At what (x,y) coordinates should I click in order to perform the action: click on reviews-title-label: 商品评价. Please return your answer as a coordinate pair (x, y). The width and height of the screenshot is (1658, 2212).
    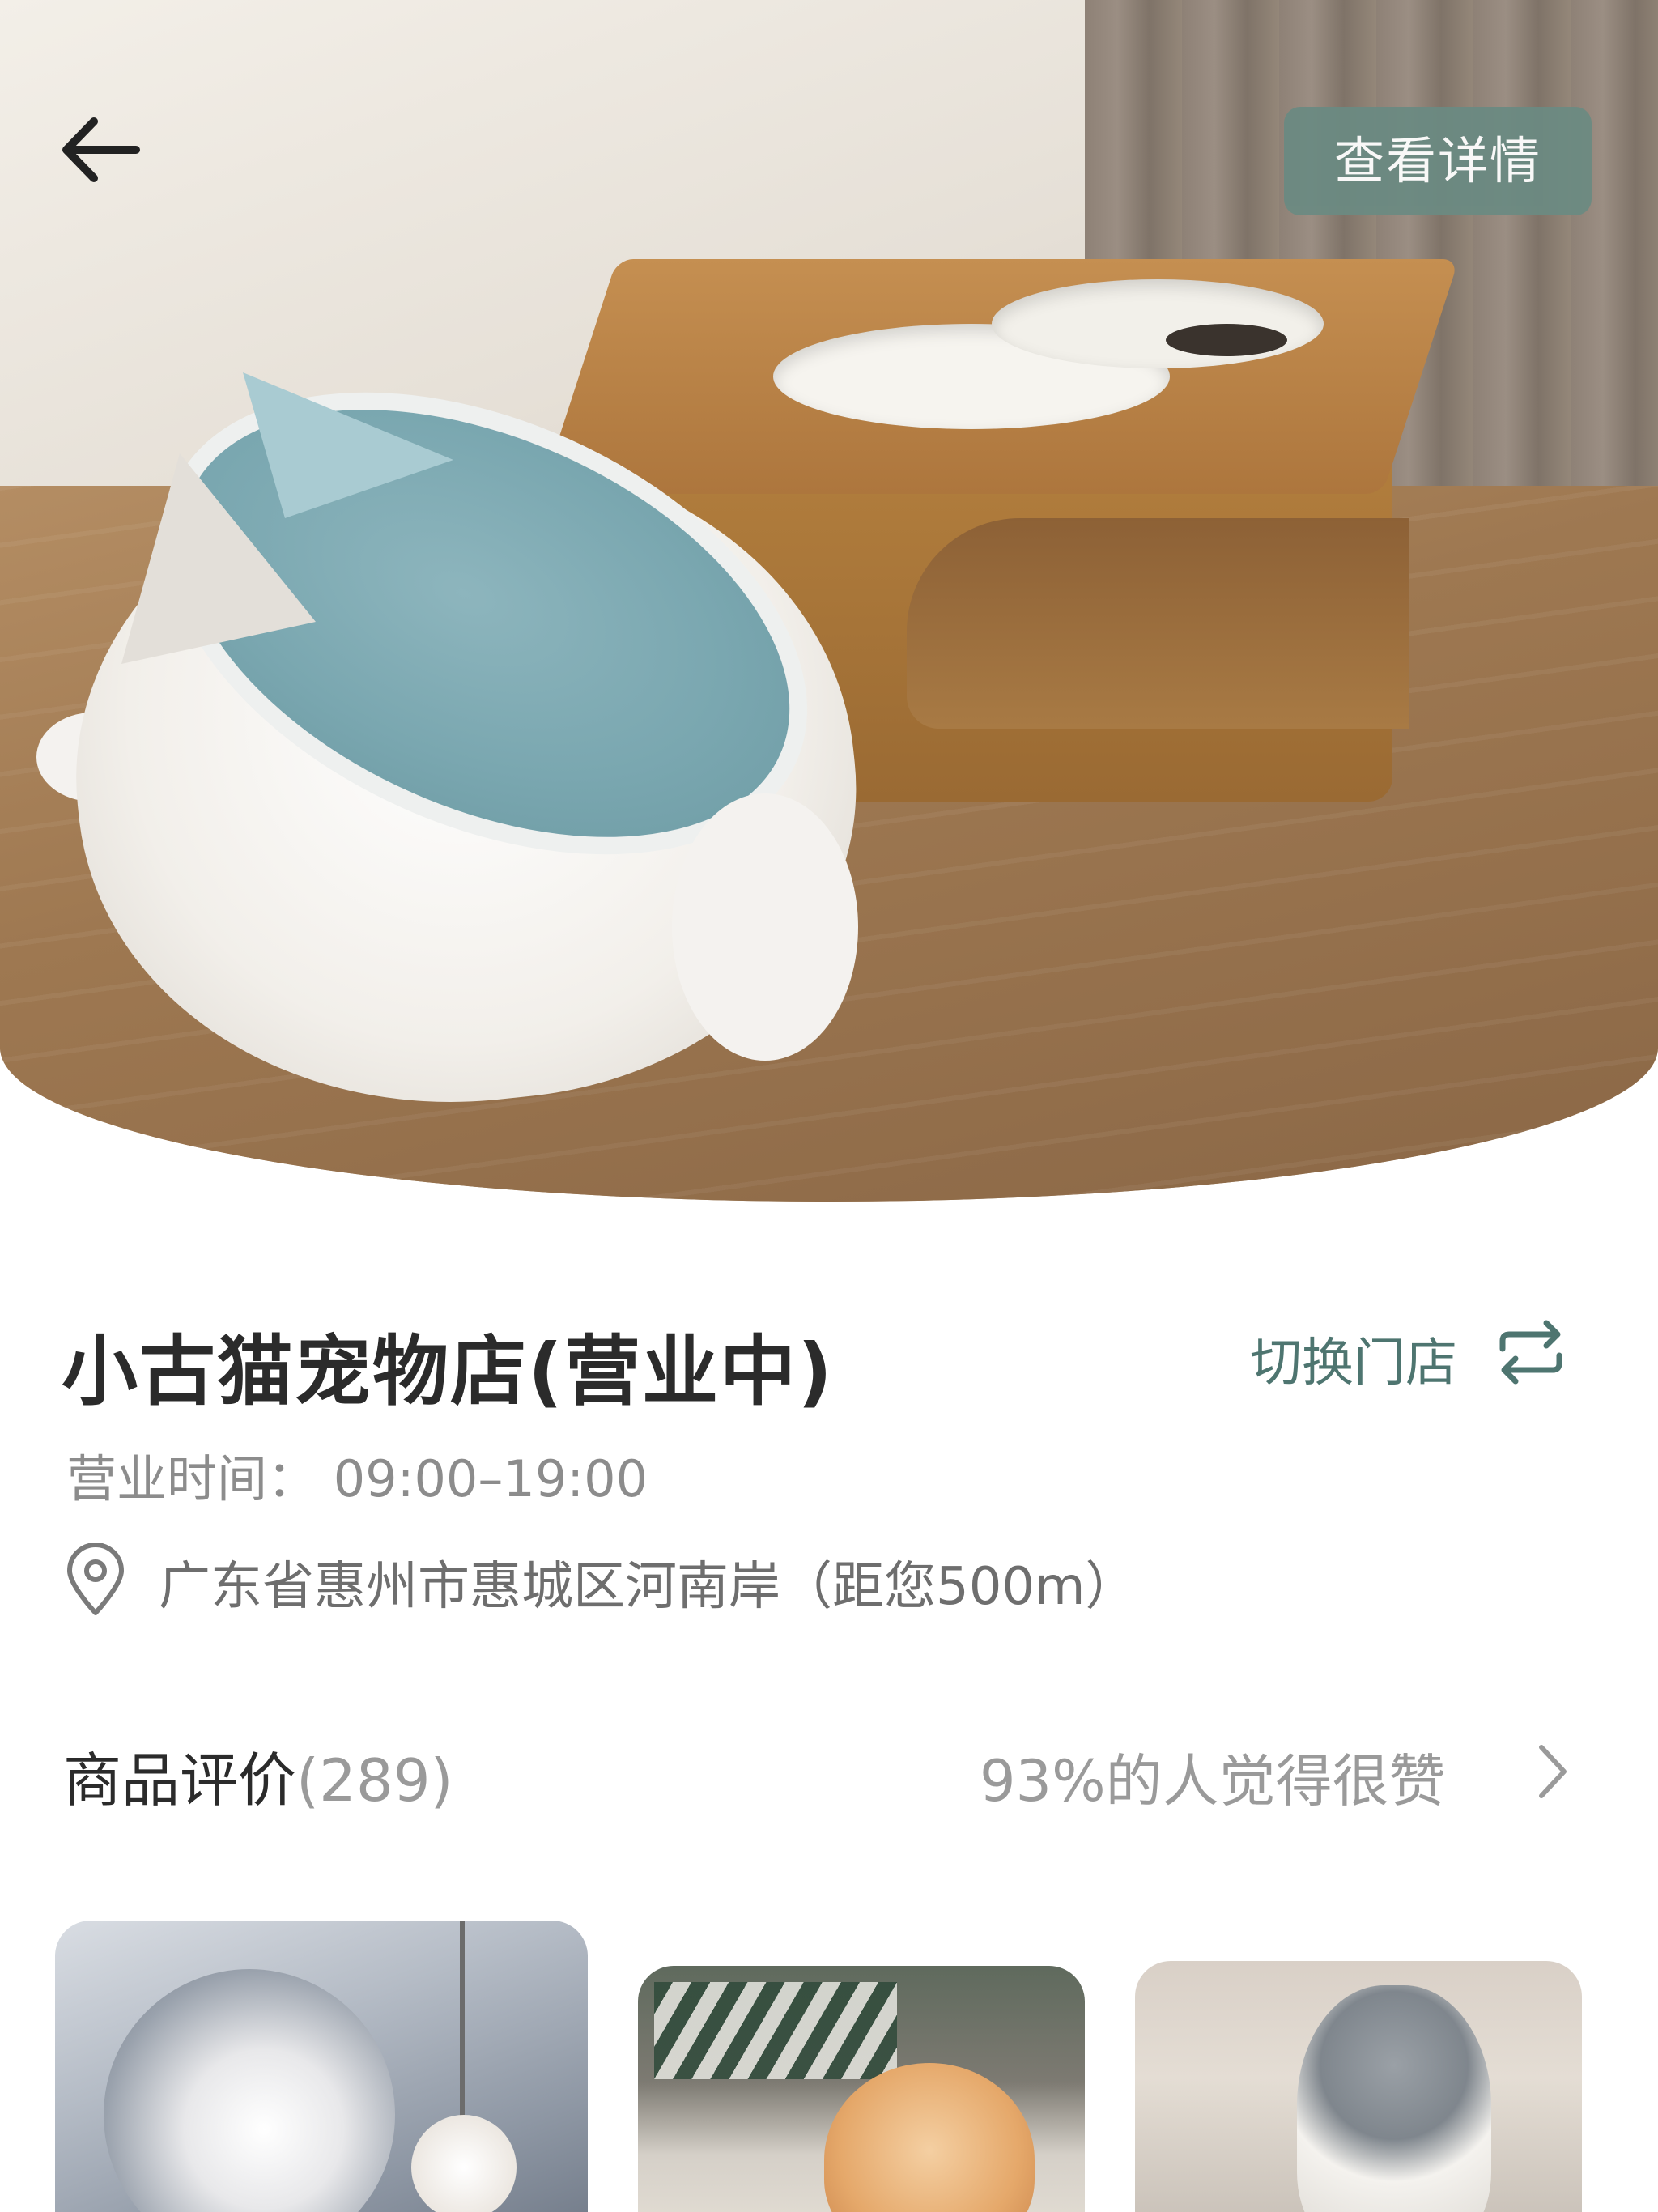
    Looking at the image, I should click on (180, 1780).